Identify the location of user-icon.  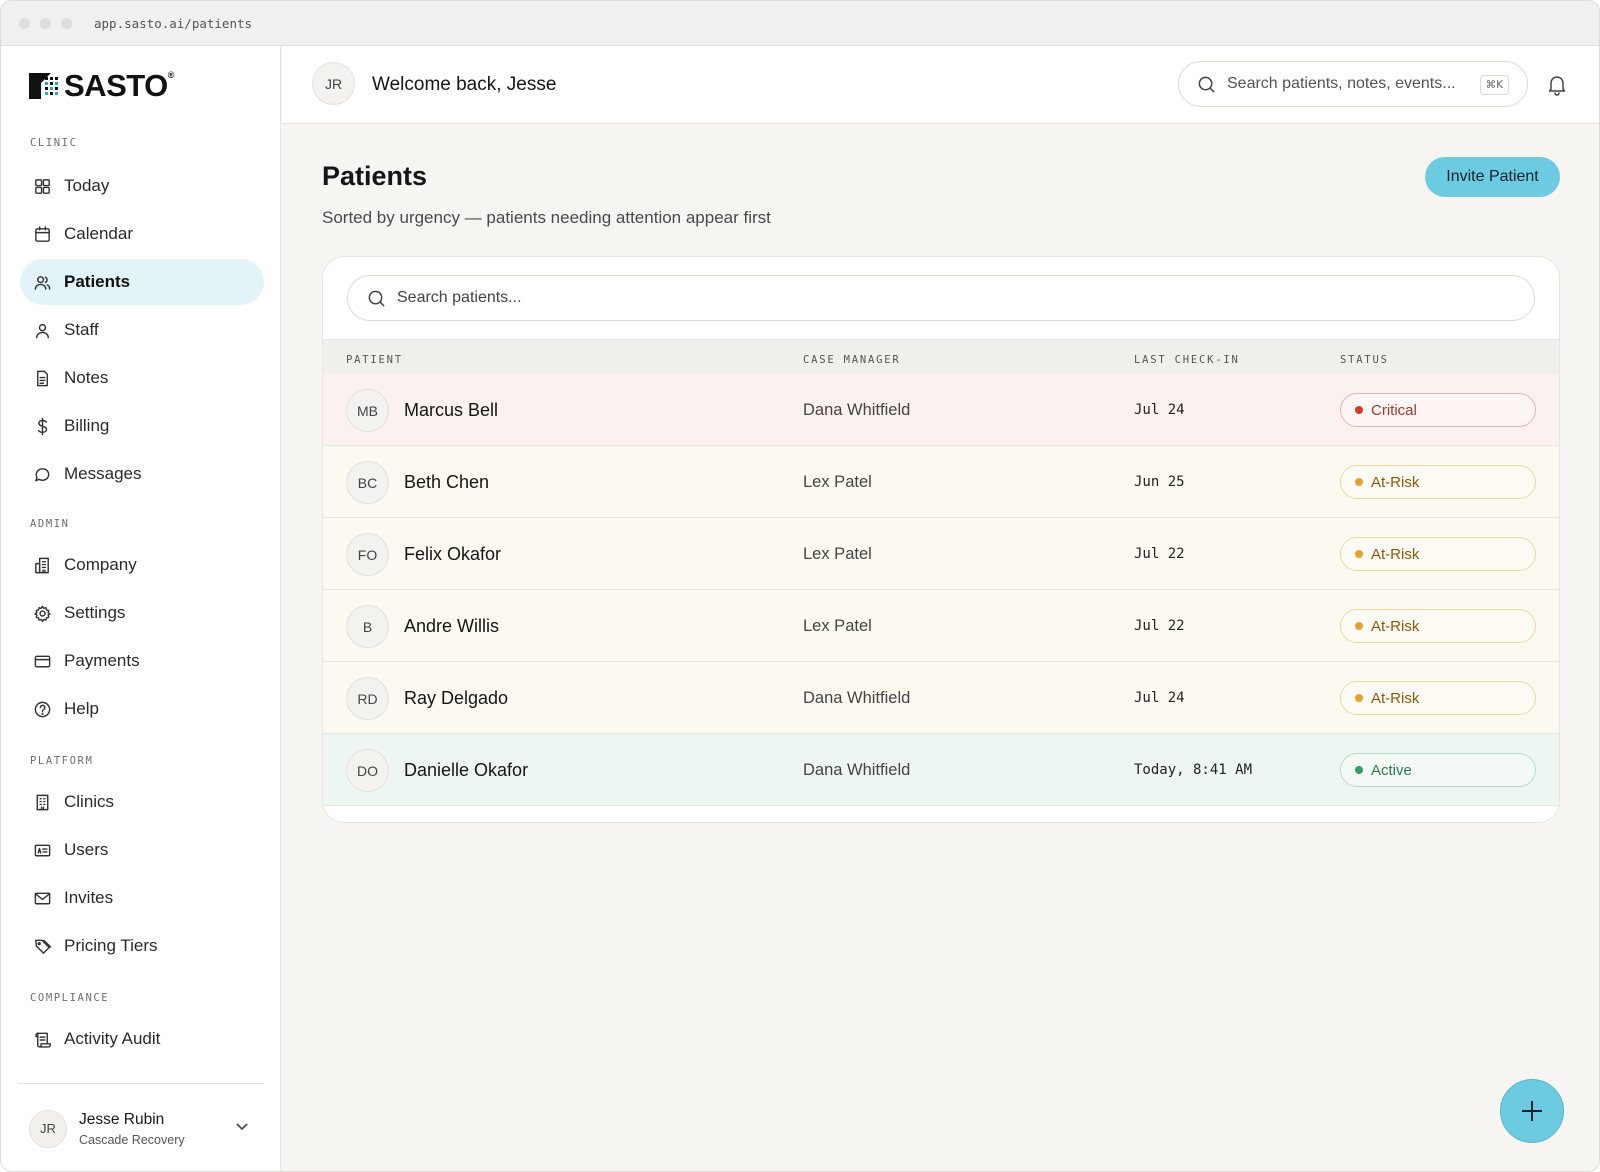
(42, 330).